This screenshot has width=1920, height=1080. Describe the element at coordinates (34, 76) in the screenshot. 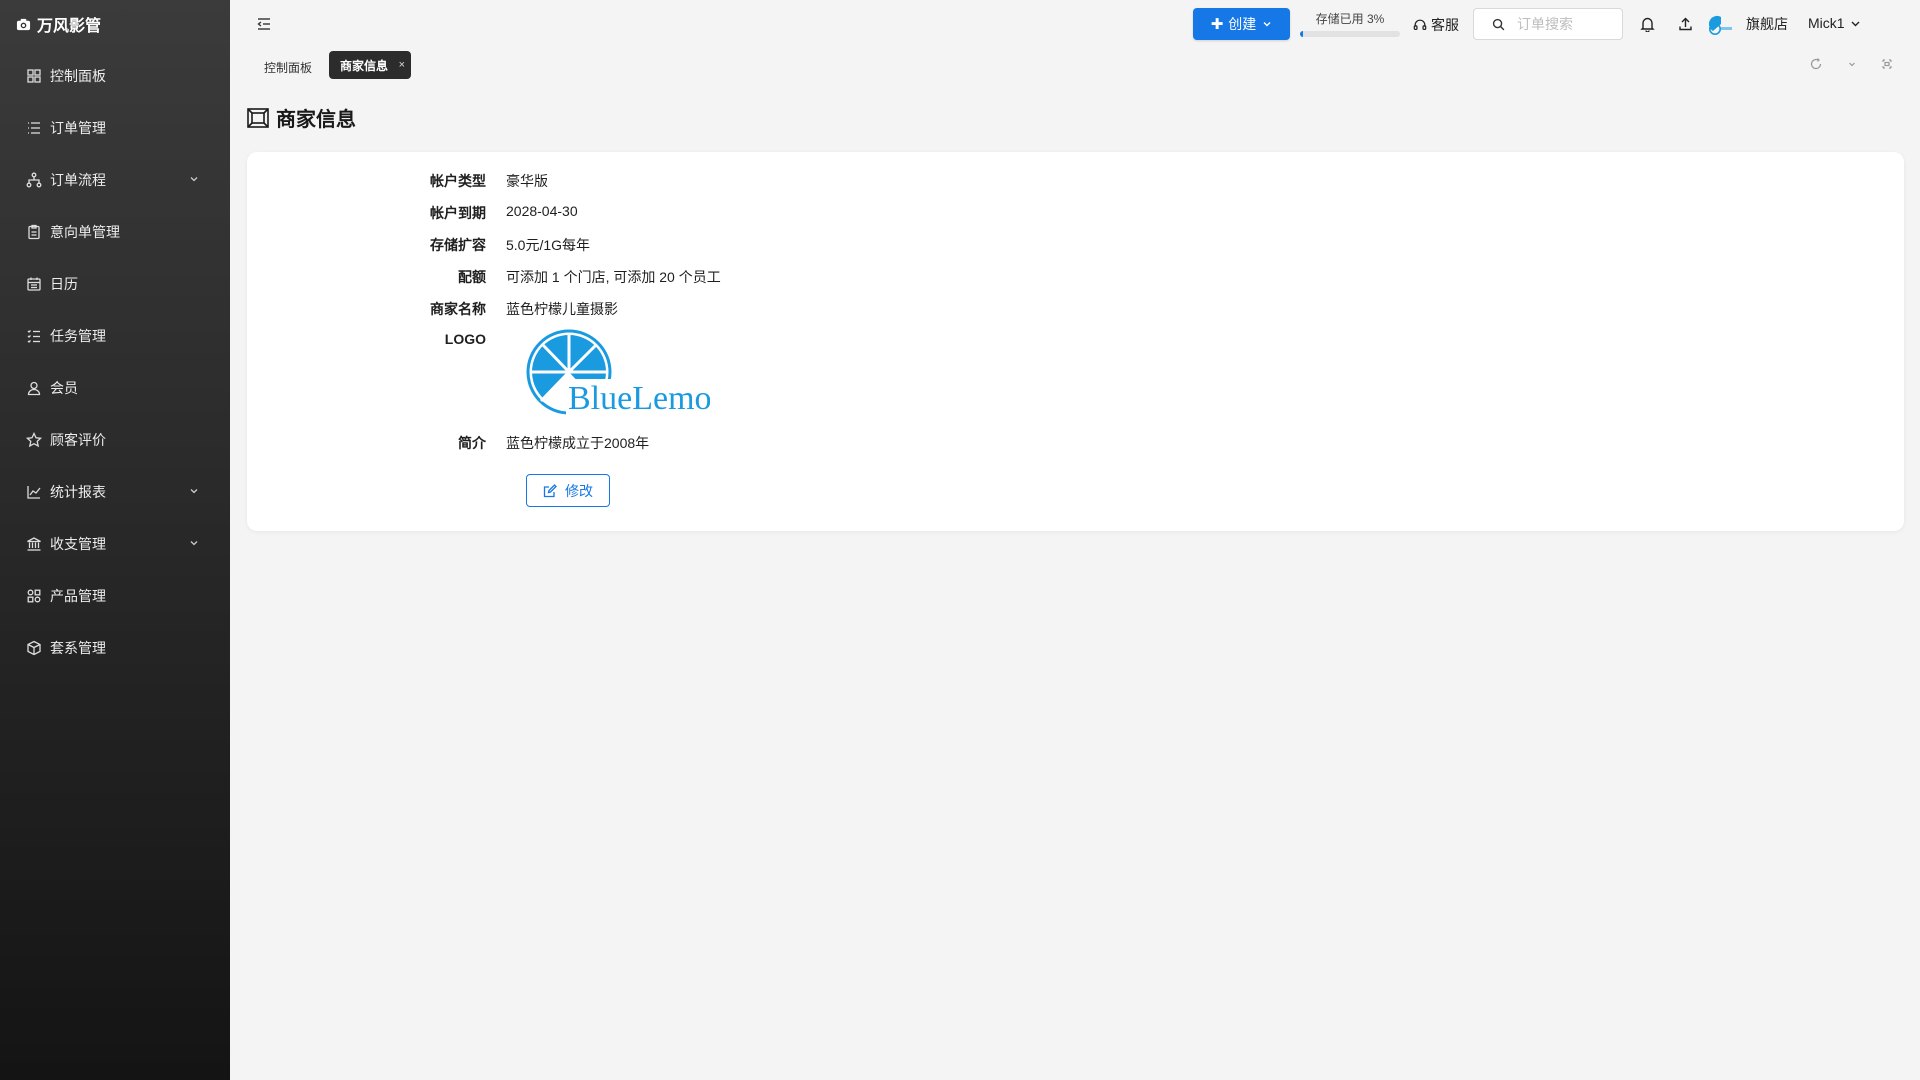

I see `grid-icon` at that location.